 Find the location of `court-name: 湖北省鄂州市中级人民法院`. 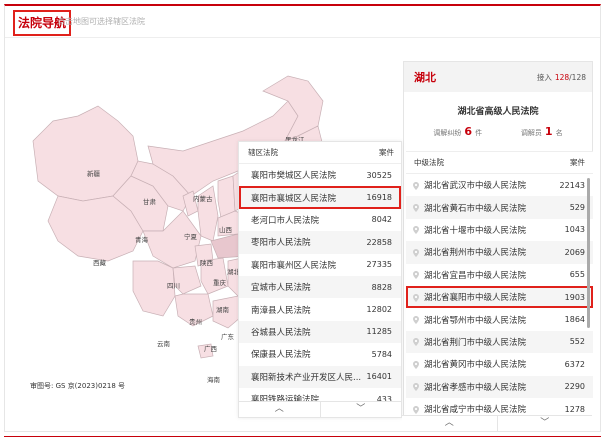

court-name: 湖北省鄂州市中级人民法院 is located at coordinates (475, 320).